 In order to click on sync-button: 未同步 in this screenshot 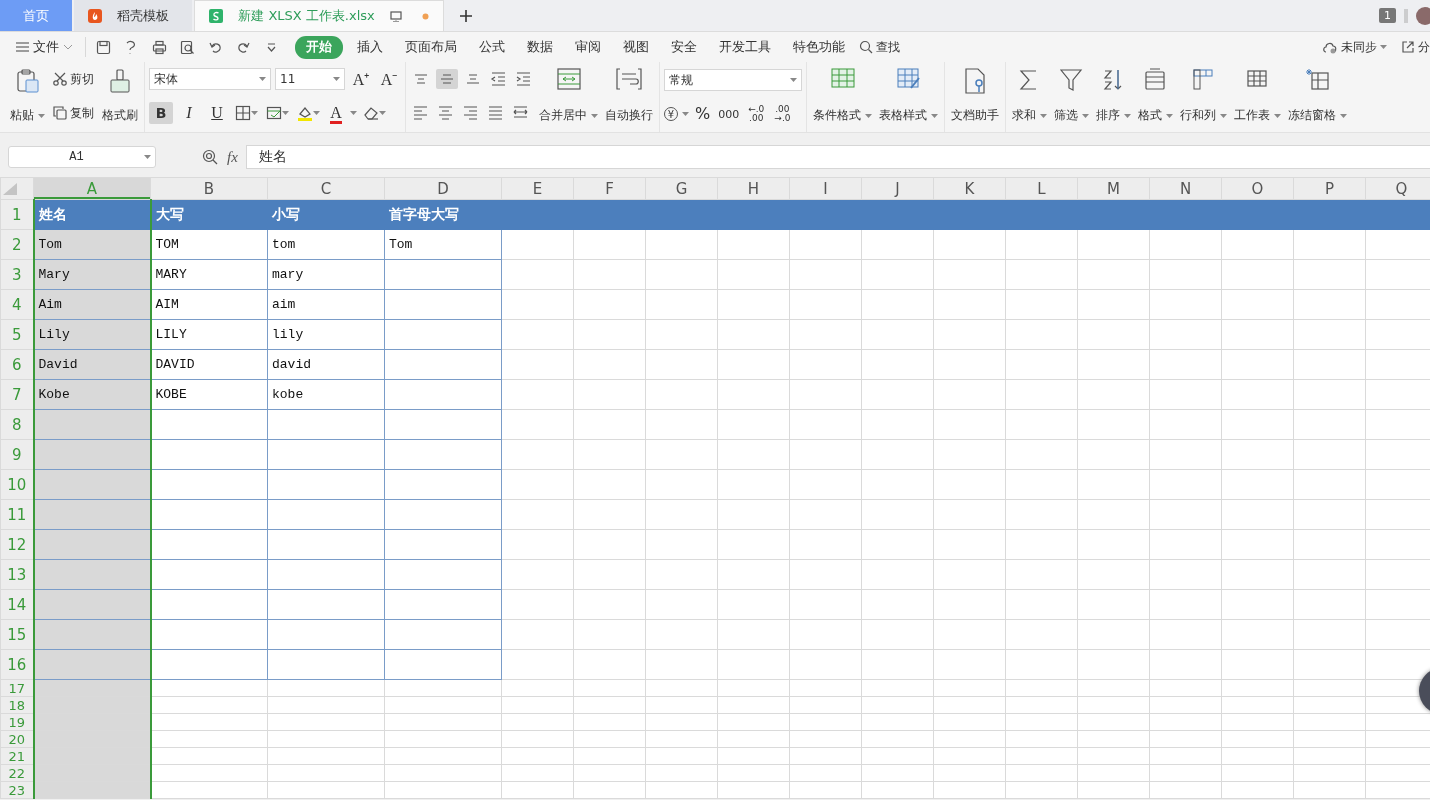, I will do `click(1354, 47)`.